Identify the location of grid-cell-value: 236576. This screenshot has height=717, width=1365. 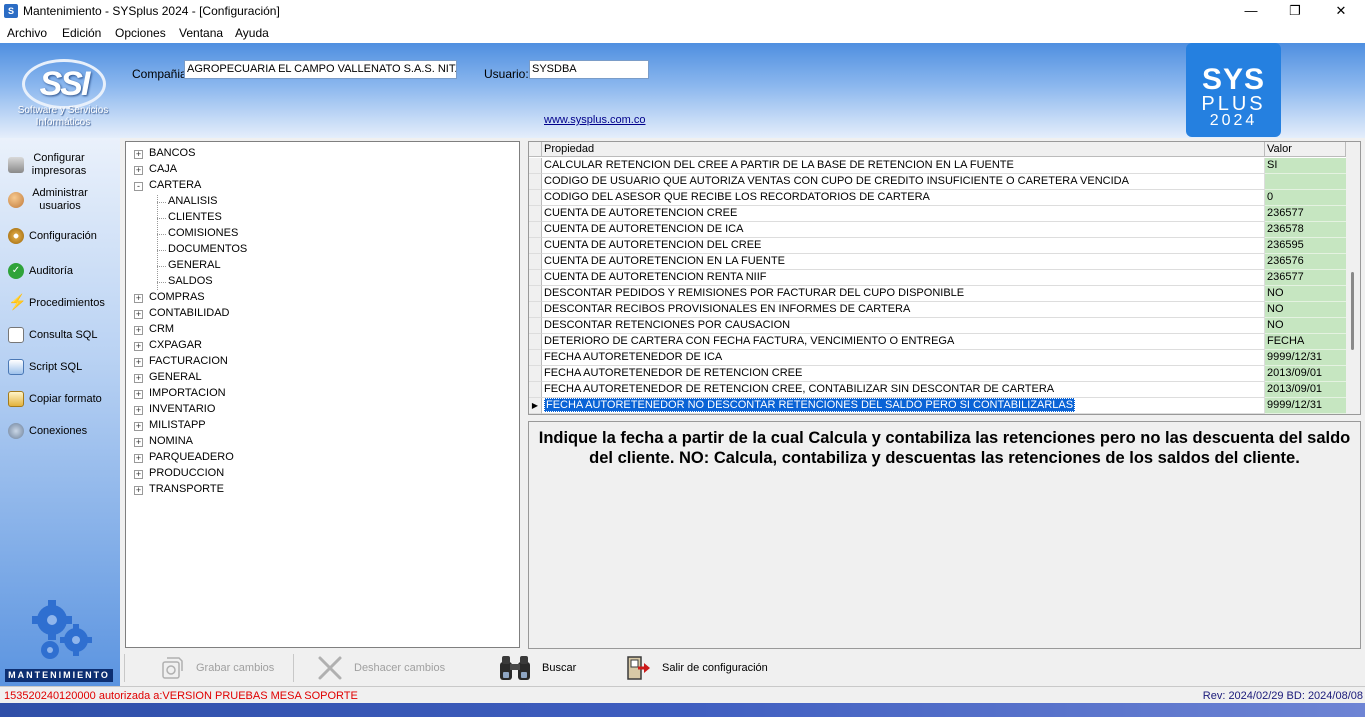
(1305, 262).